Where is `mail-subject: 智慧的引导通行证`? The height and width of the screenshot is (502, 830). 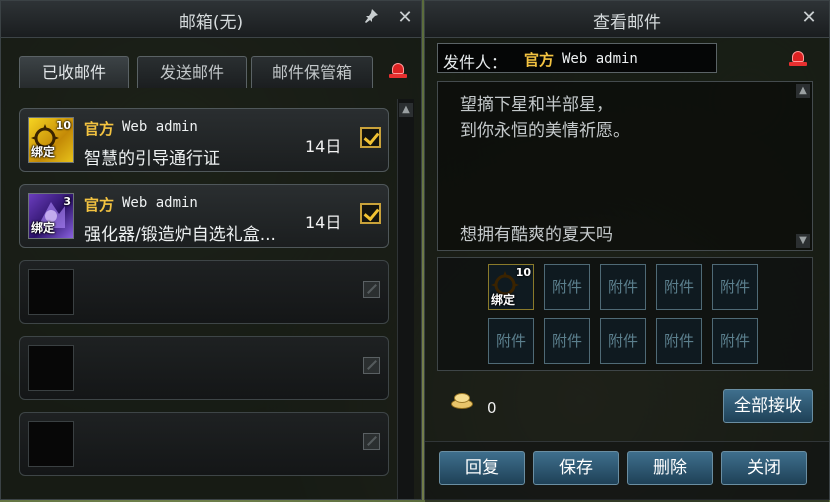 mail-subject: 智慧的引导通行证 is located at coordinates (152, 159).